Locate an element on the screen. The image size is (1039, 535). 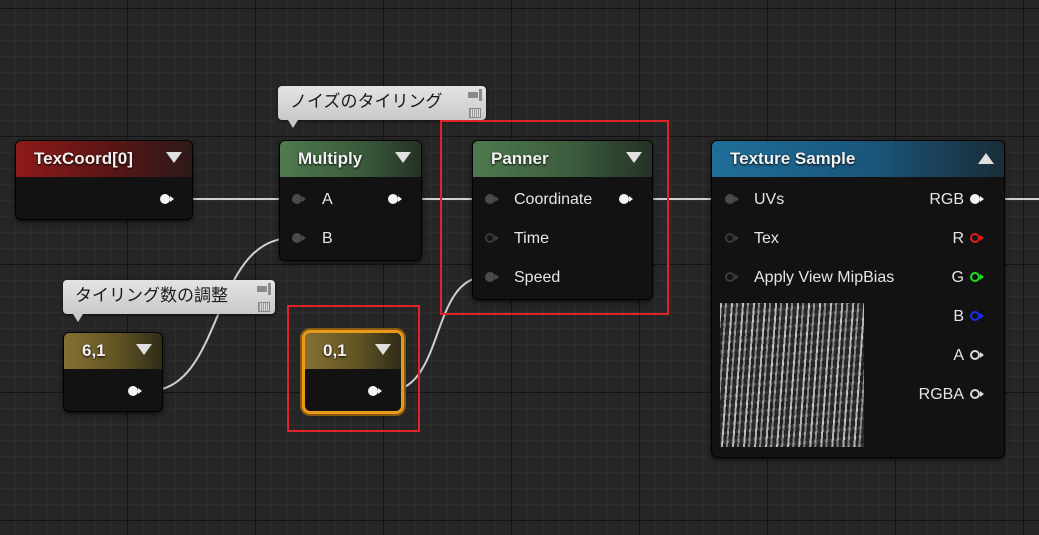
node-multiply: Multiply A B is located at coordinates (350, 200).